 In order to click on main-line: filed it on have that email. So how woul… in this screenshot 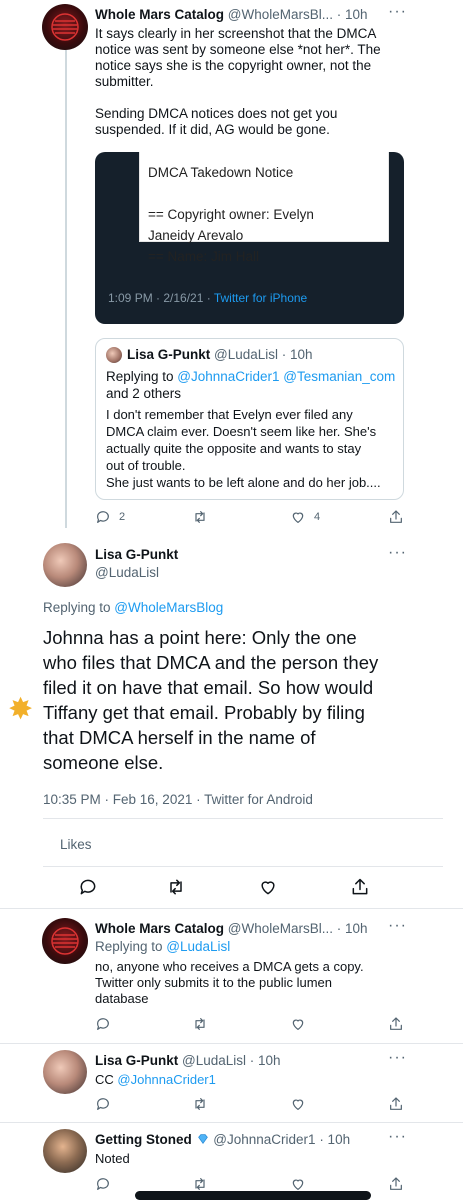, I will do `click(208, 687)`.